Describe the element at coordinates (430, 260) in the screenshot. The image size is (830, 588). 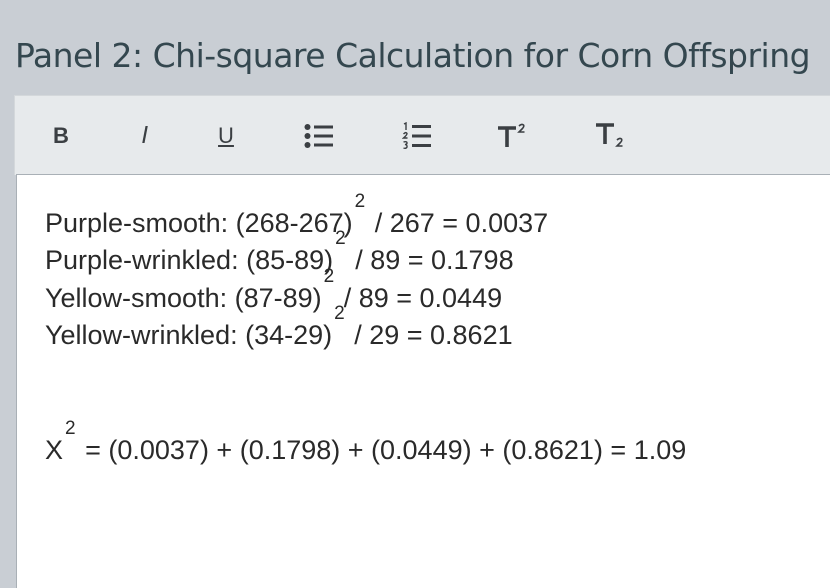
I see `calc-result: / 89 = 0.1798` at that location.